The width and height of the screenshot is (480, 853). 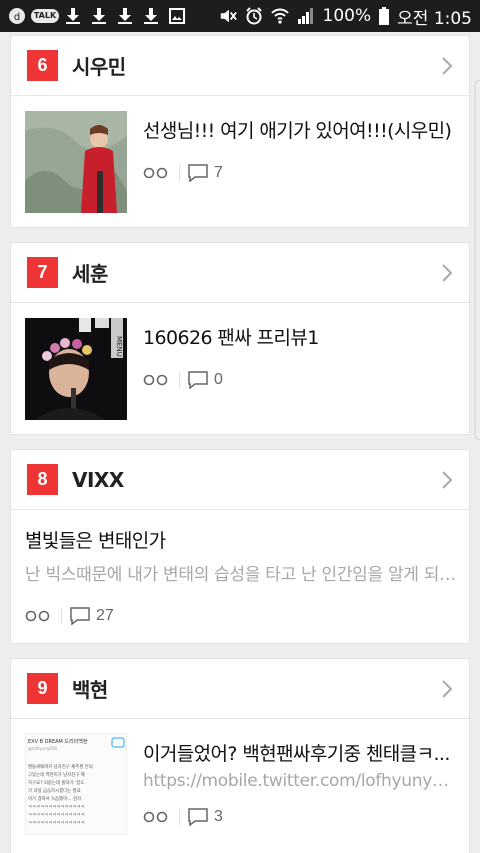 I want to click on thumb-line: 고있는데 백현이가 남자친구 혜, so click(x=56, y=774).